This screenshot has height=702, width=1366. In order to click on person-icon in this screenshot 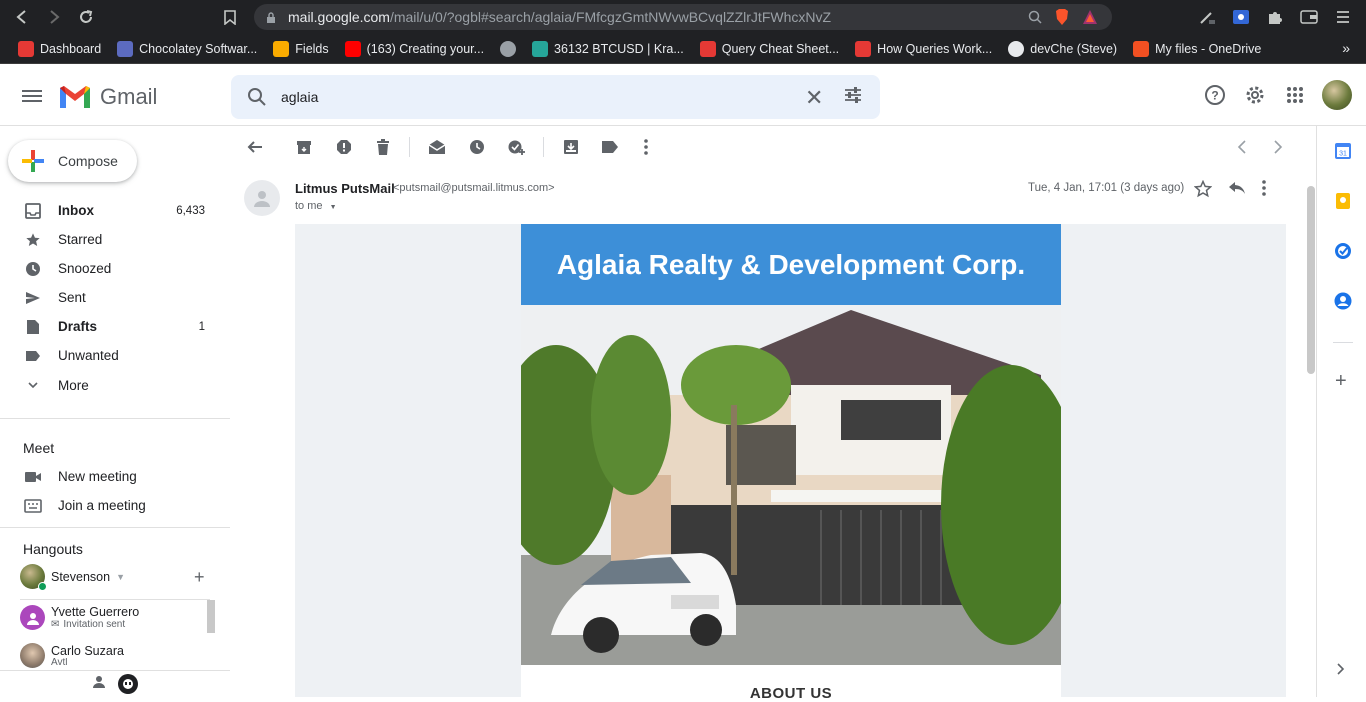, I will do `click(99, 684)`.